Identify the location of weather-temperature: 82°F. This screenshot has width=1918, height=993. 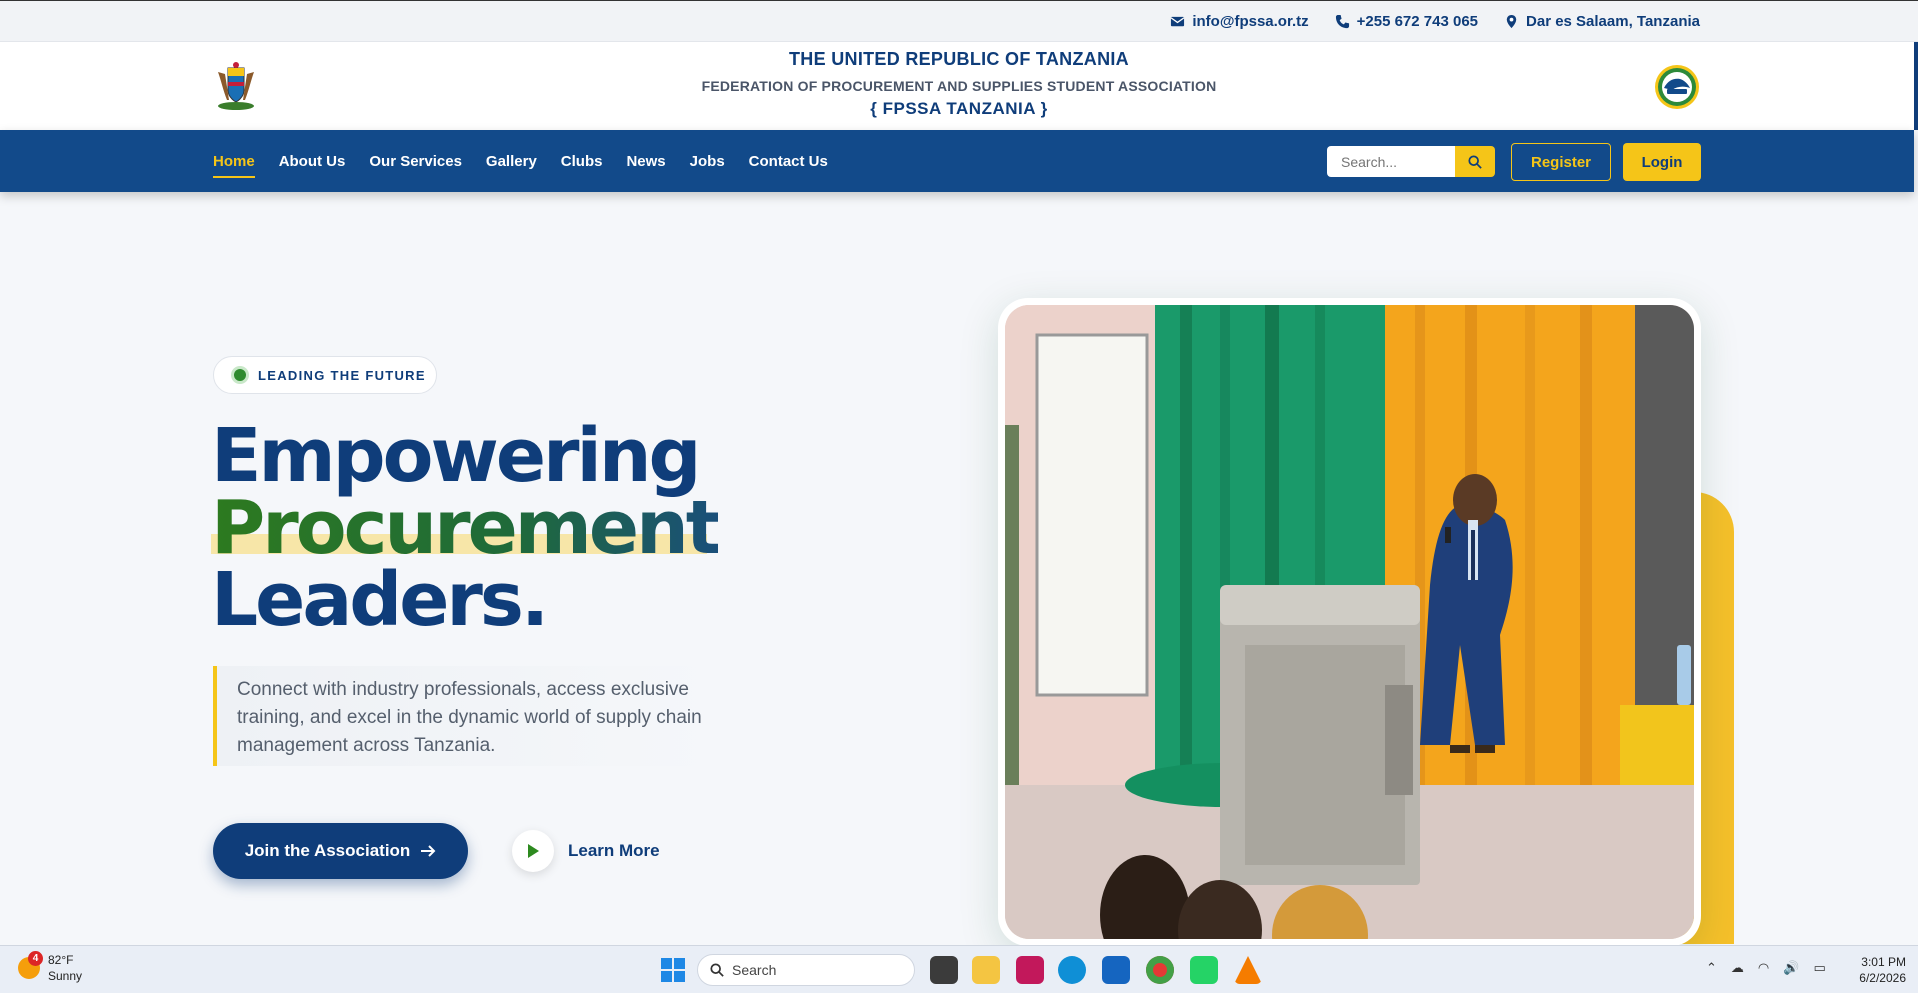
(61, 960).